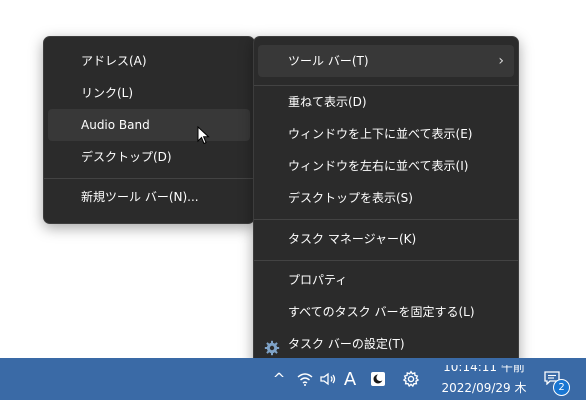 The width and height of the screenshot is (586, 400). What do you see at coordinates (293, 379) in the screenshot?
I see `taskbar: ^ A 10:14:11 午前 2022/09/29 木 2` at bounding box center [293, 379].